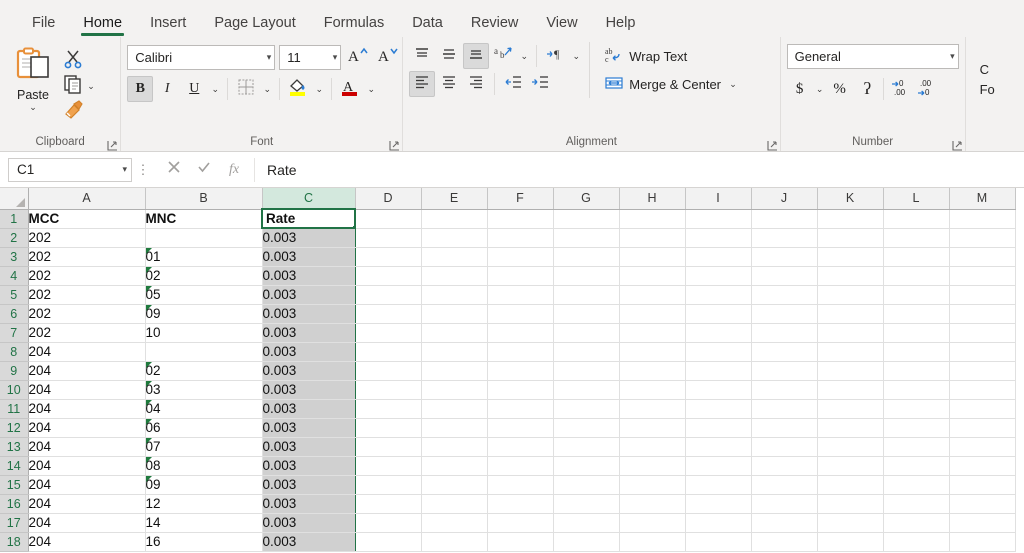 Image resolution: width=1024 pixels, height=553 pixels. What do you see at coordinates (520, 485) in the screenshot?
I see `cell-F15` at bounding box center [520, 485].